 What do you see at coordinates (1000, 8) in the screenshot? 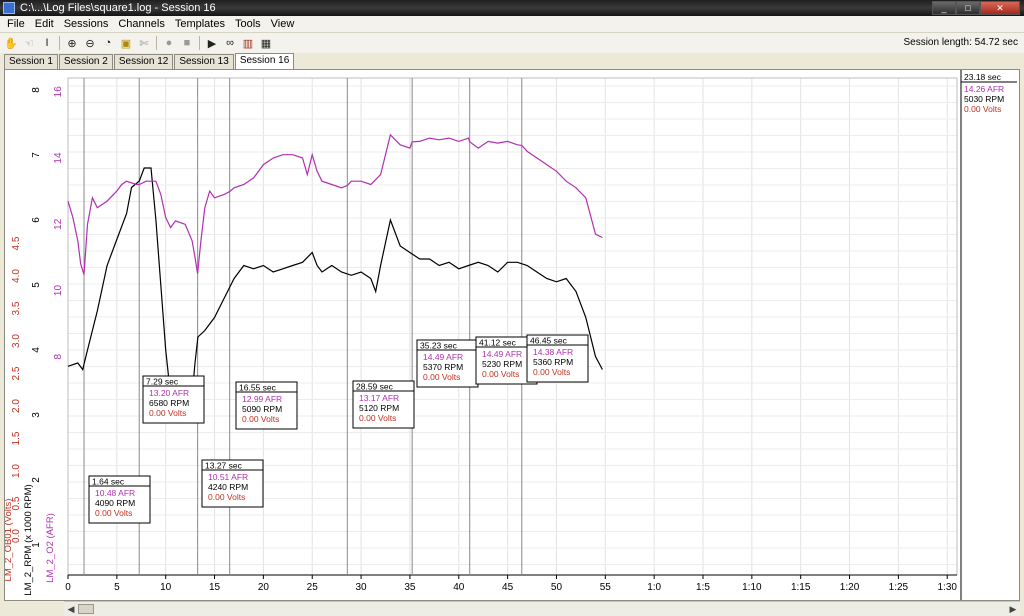
I see `close-button: ✕` at bounding box center [1000, 8].